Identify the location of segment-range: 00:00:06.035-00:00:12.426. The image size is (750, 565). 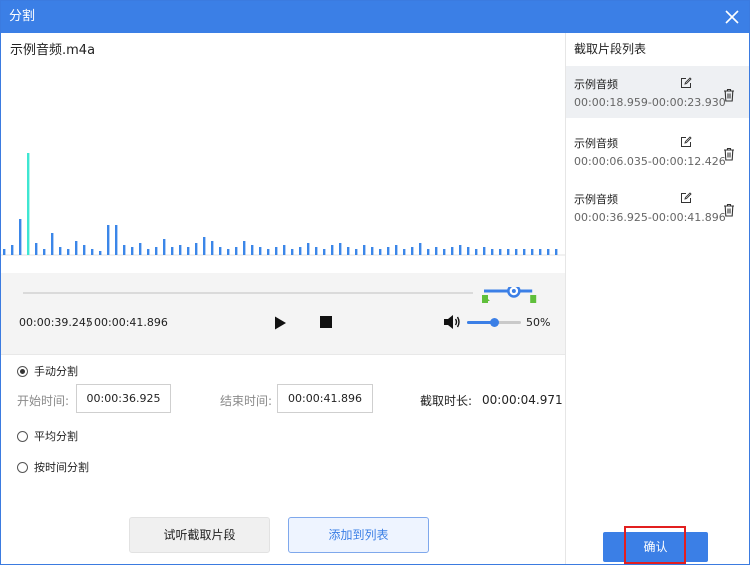
(650, 161).